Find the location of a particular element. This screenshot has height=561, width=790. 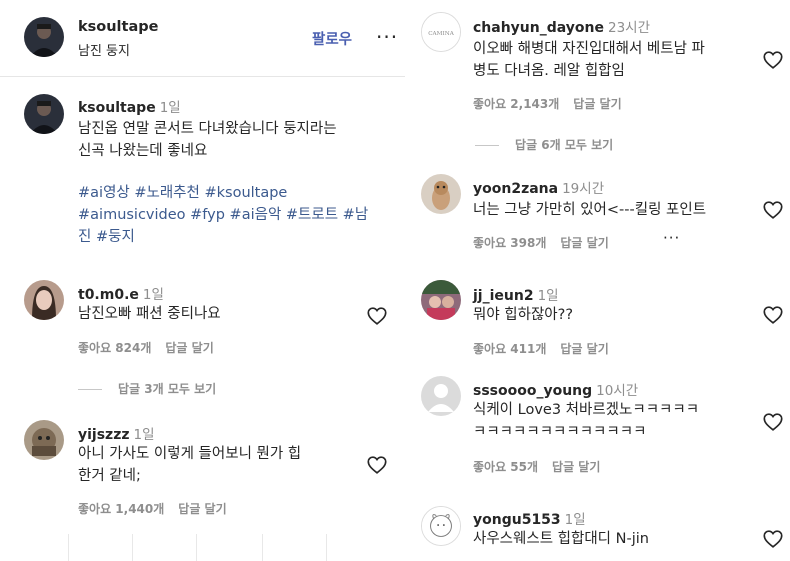

comment-text: 식케이 Love3 처바르겠노ㅋㅋㅋㅋㅋ ㅋㅋㅋㅋㅋㅋㅋㅋㅋㅋㅋㅋㅋ is located at coordinates (615, 421).